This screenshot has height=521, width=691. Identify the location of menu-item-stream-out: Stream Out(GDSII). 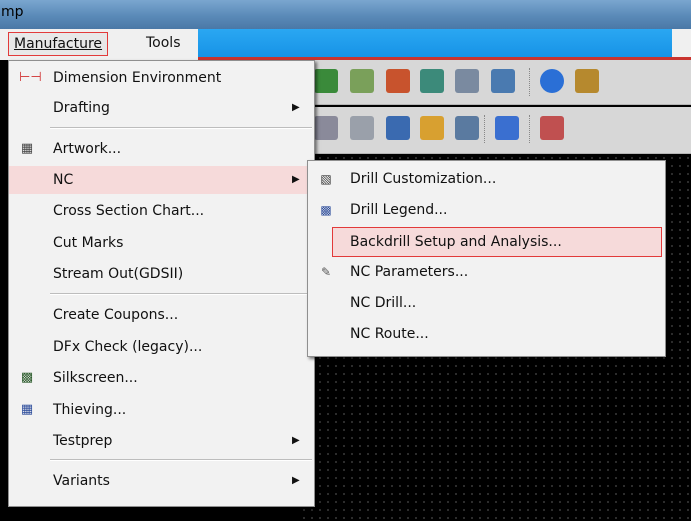
(161, 274).